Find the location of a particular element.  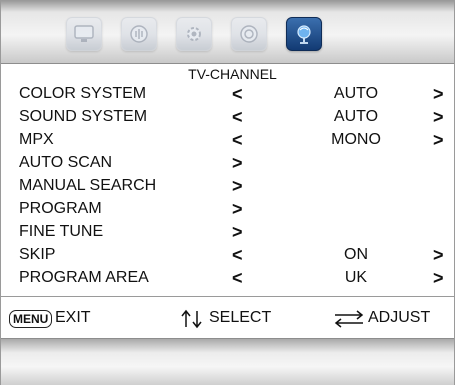

feature-icon is located at coordinates (249, 34).